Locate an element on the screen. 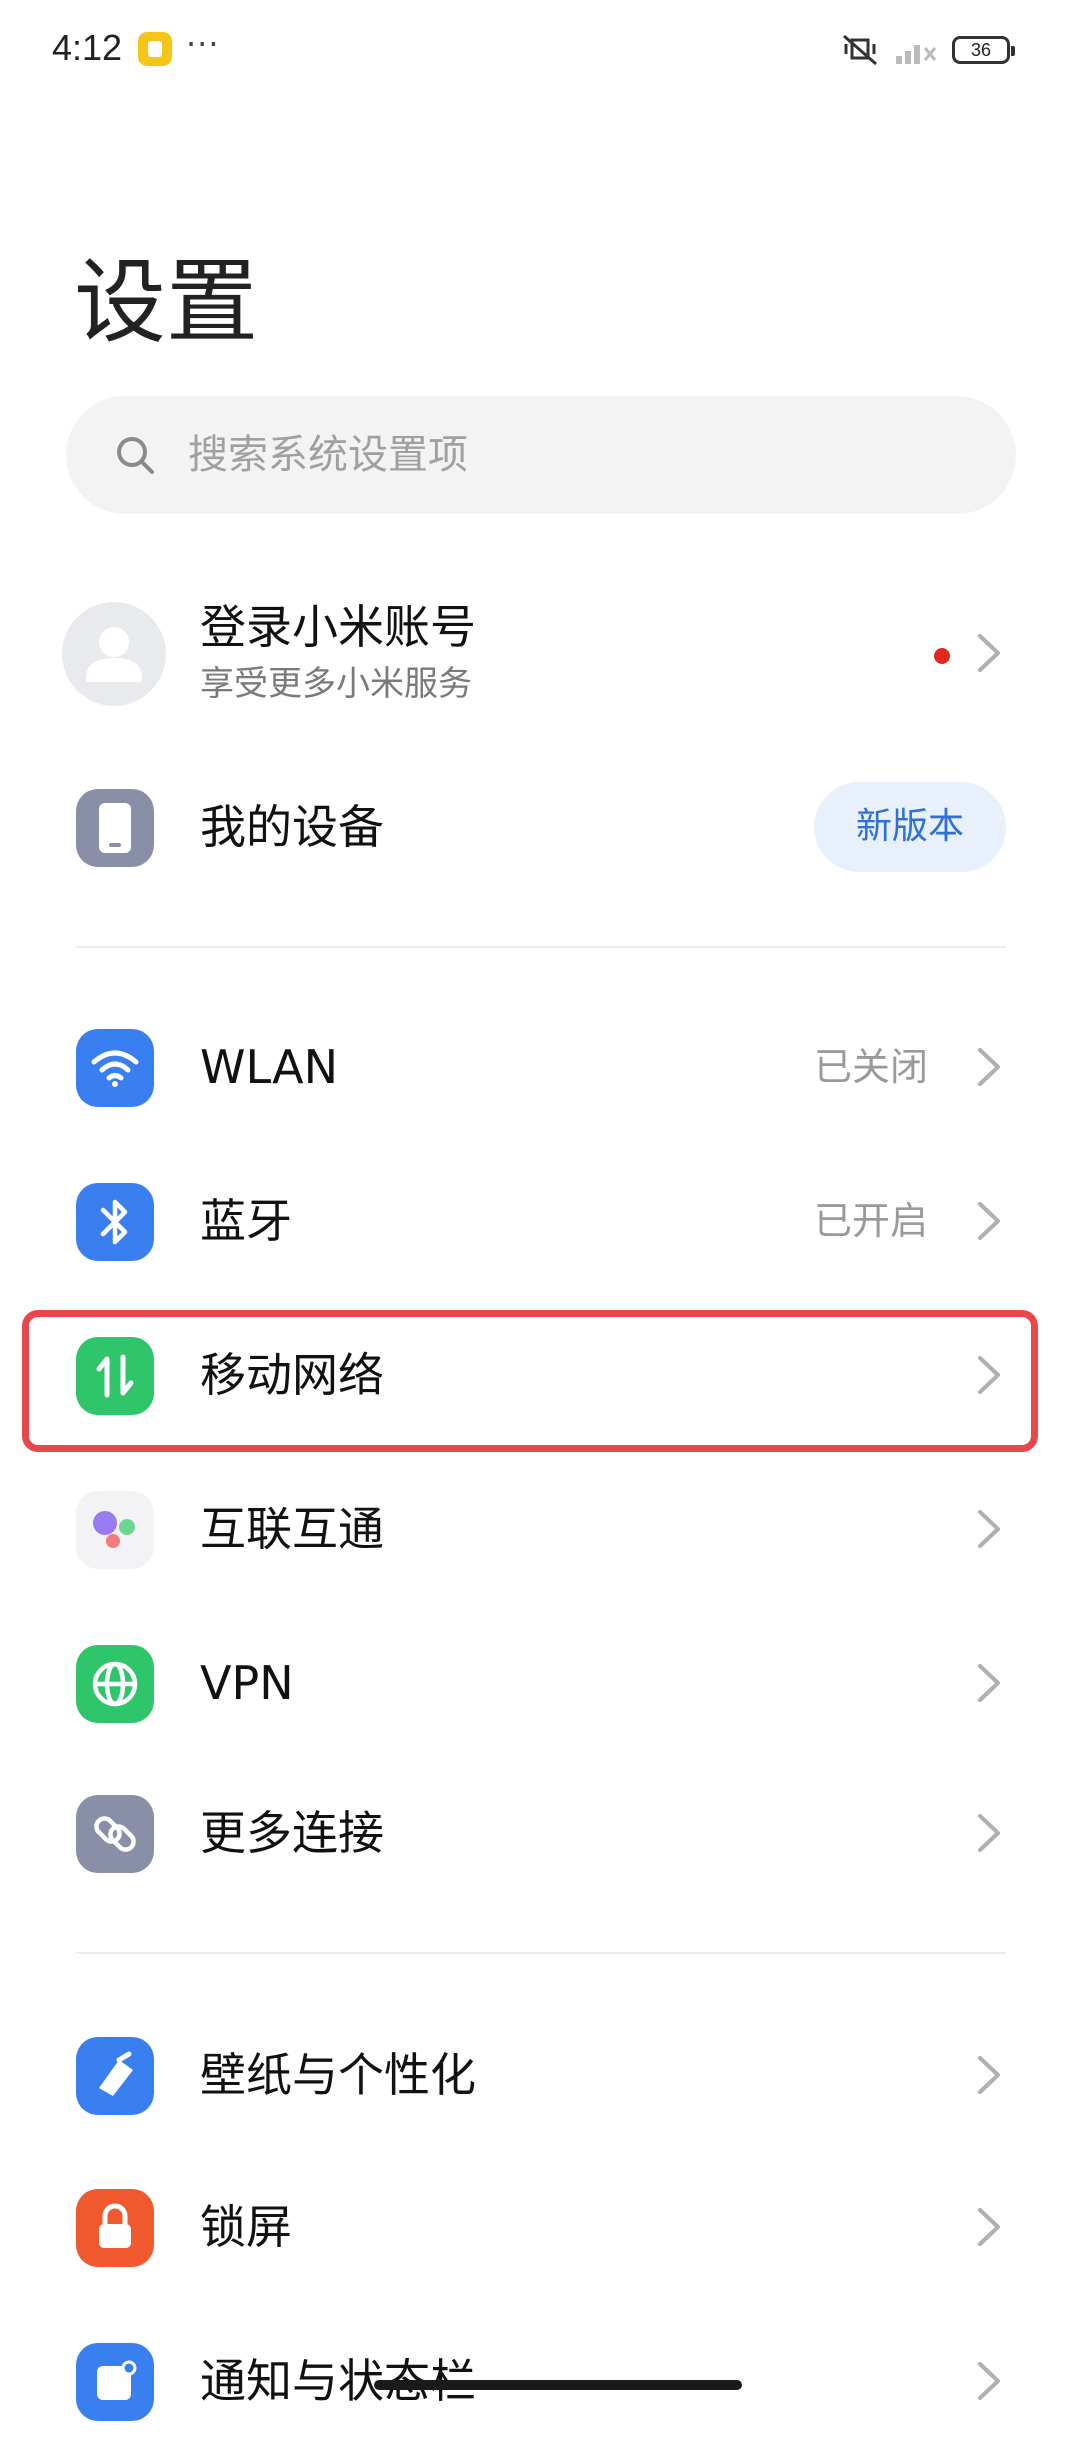 The image size is (1080, 2456). wifi-icon is located at coordinates (115, 1068).